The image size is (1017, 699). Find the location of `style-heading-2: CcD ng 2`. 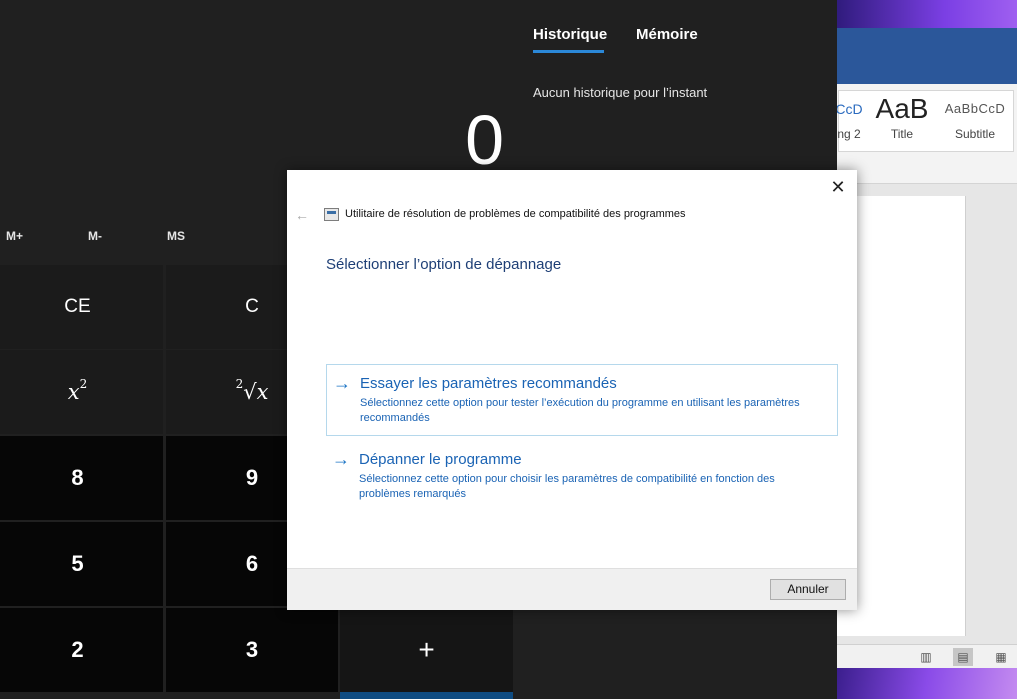

style-heading-2: CcD ng 2 is located at coordinates (849, 116).